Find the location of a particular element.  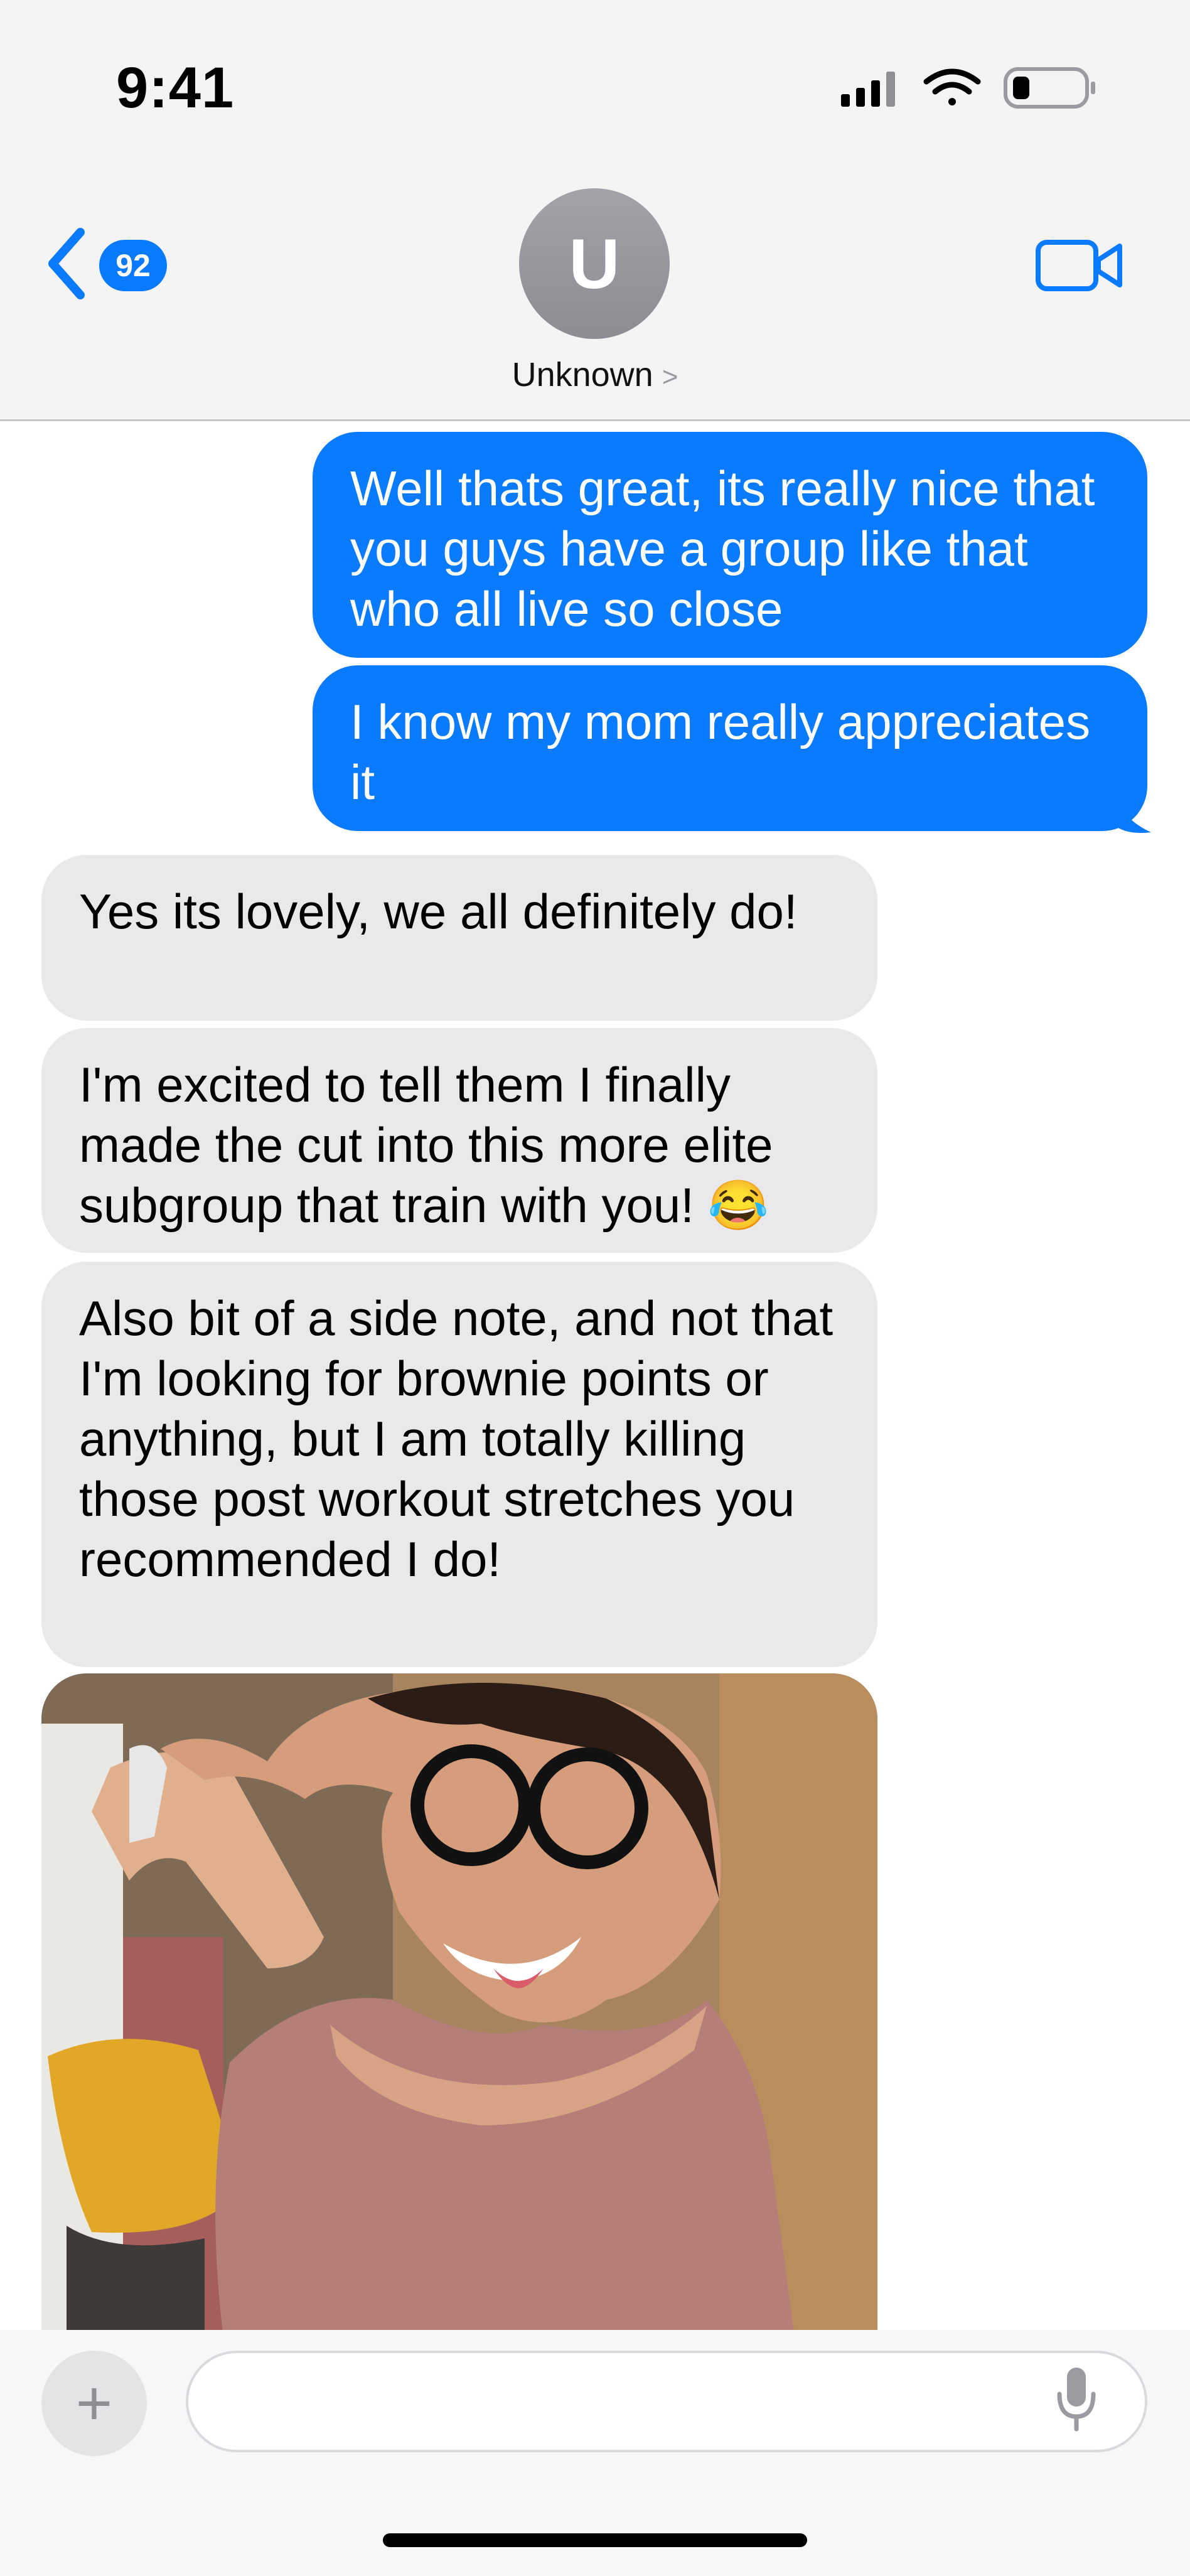

back-button: 92 is located at coordinates (110, 263).